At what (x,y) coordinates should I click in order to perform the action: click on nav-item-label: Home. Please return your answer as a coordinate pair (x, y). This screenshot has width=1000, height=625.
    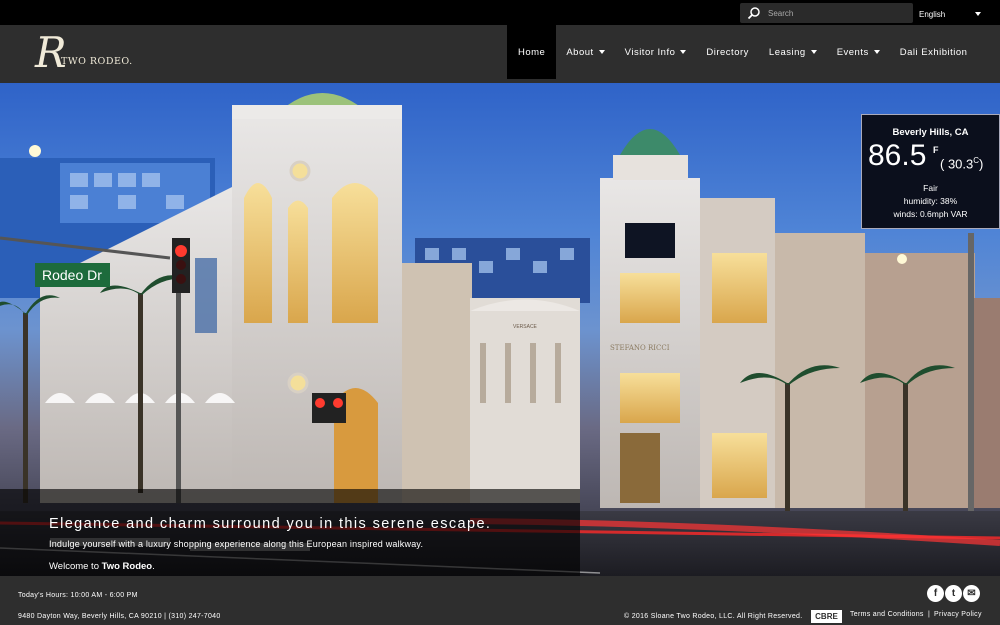
    Looking at the image, I should click on (532, 52).